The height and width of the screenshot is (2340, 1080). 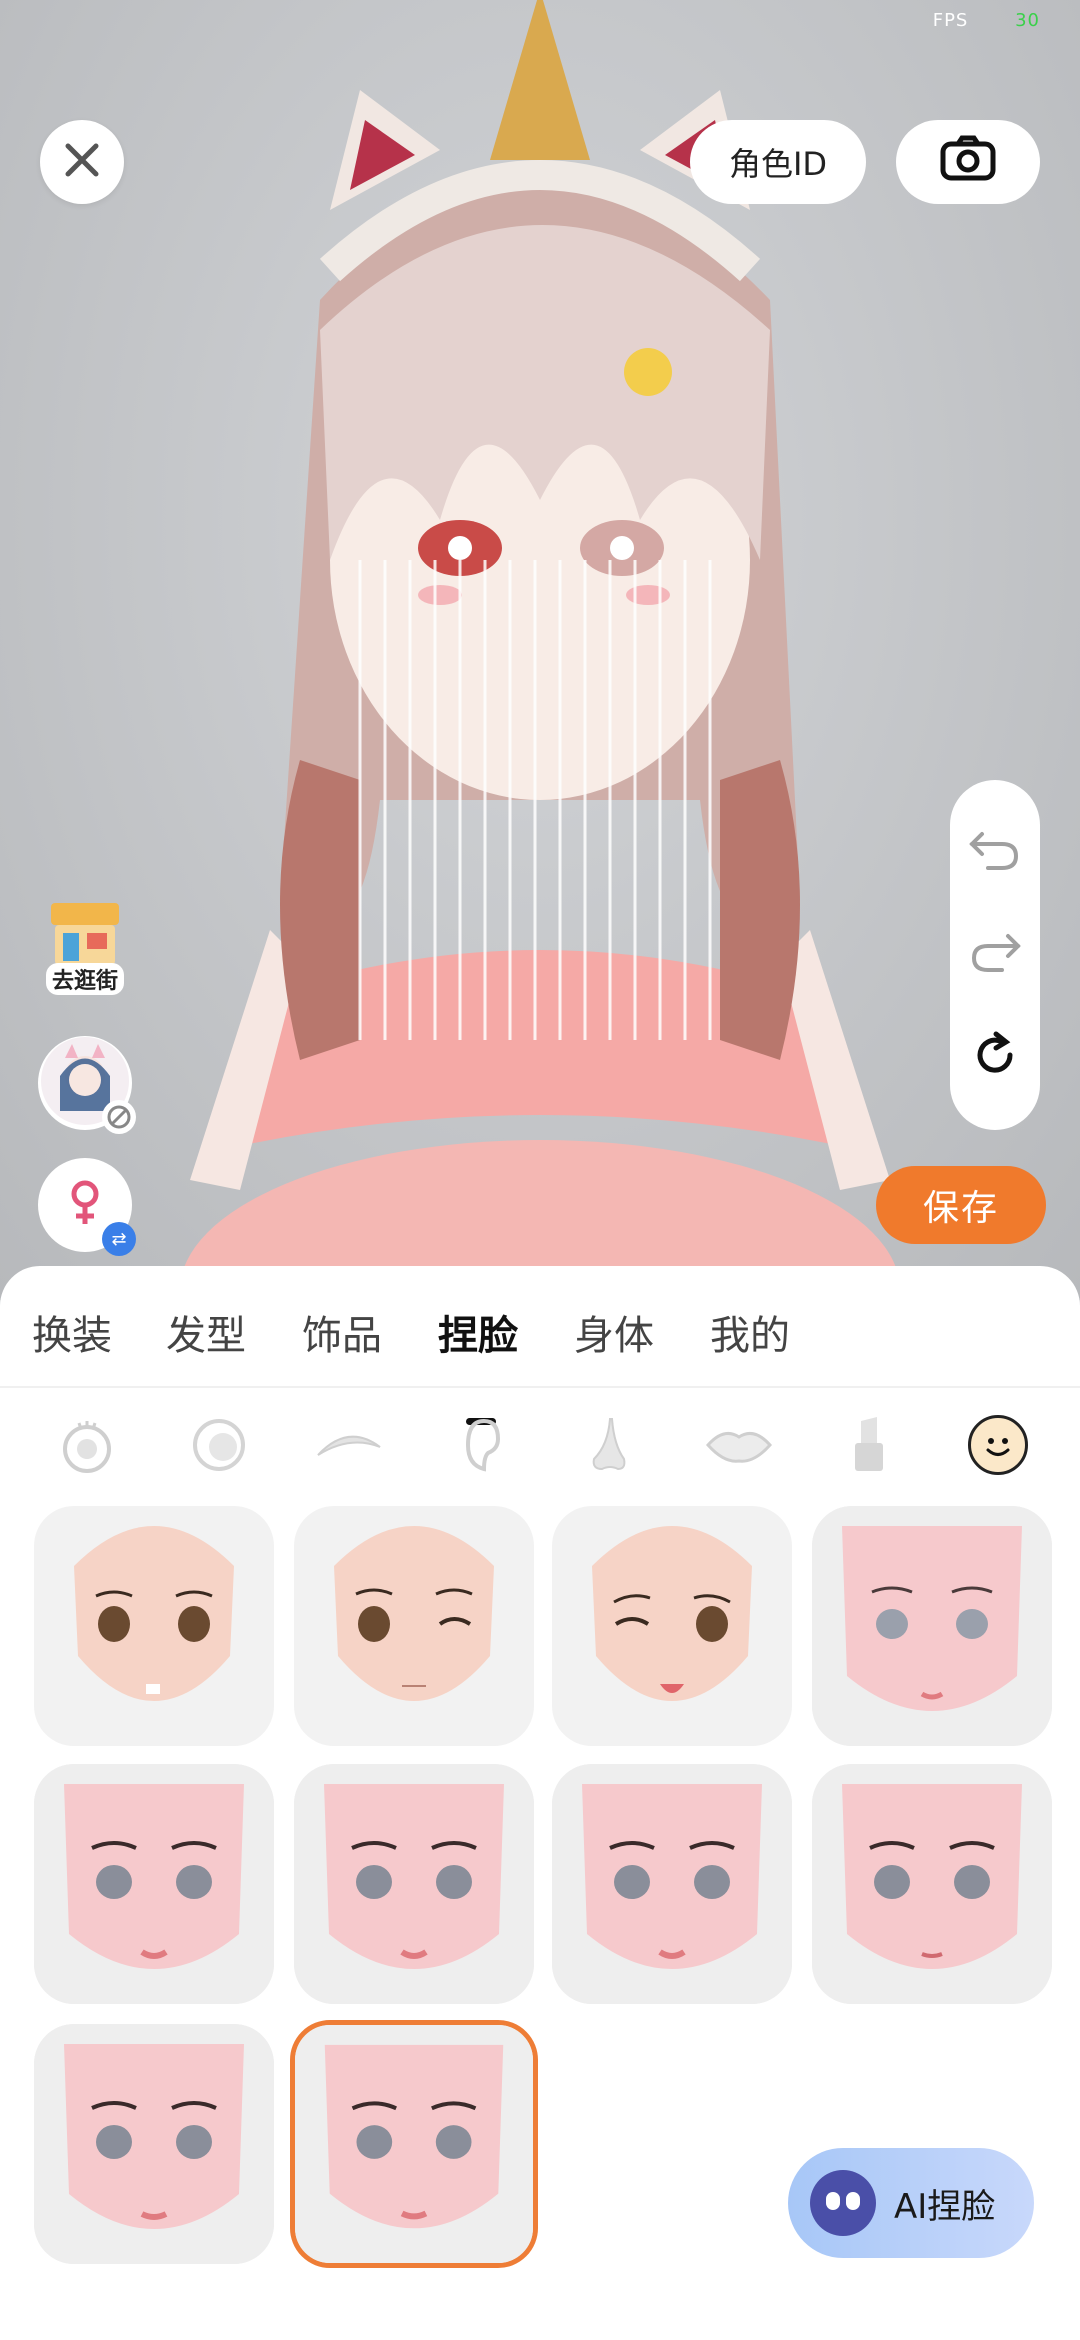 What do you see at coordinates (945, 2206) in the screenshot?
I see `ai-face-label: AI捏脸` at bounding box center [945, 2206].